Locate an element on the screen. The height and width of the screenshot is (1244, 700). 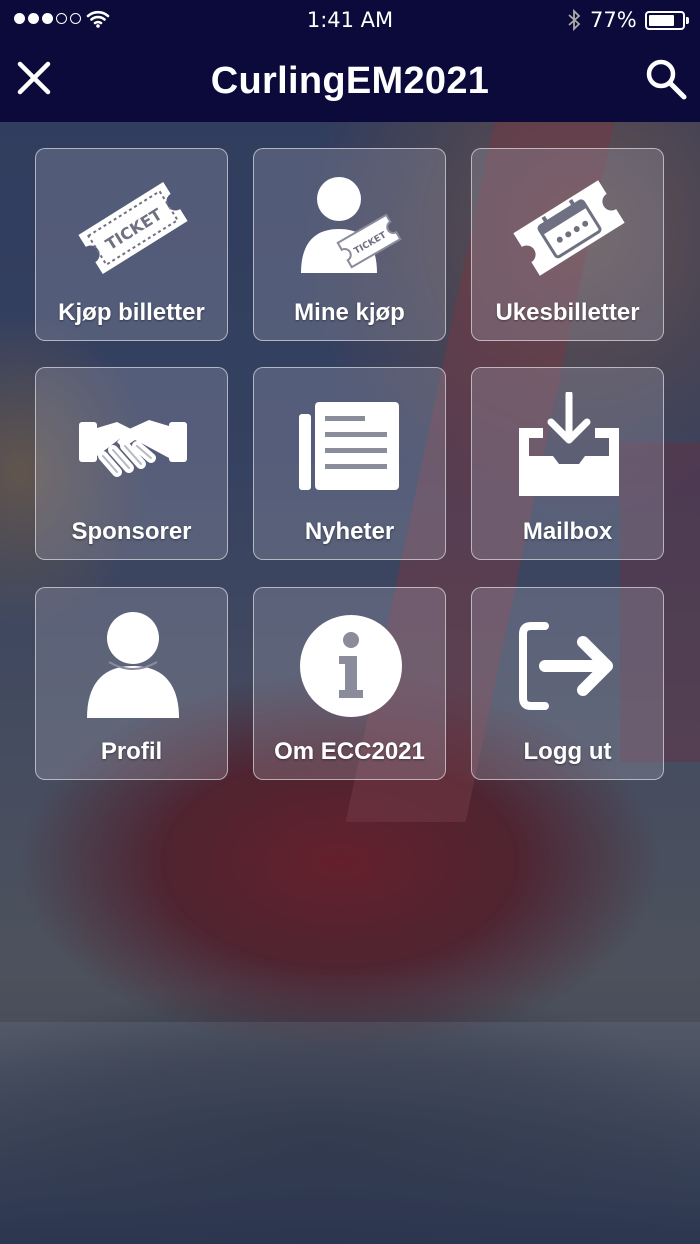
menu-item-profil: Profil is located at coordinates (131, 683).